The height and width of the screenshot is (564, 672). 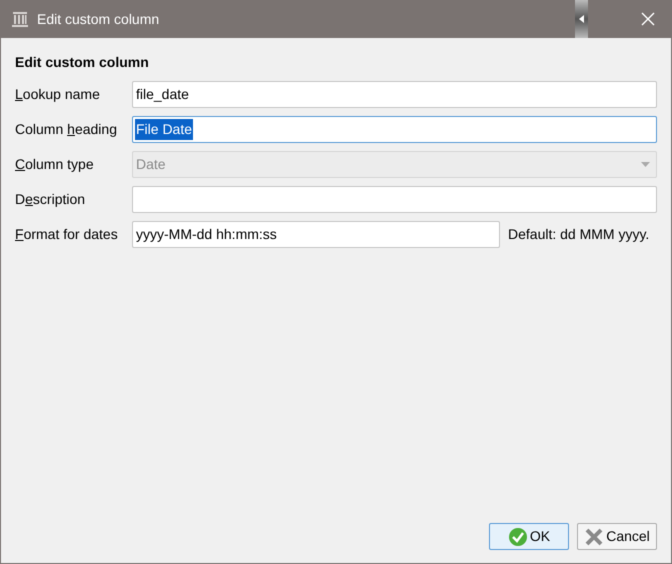 I want to click on collapse-handle, so click(x=581, y=19).